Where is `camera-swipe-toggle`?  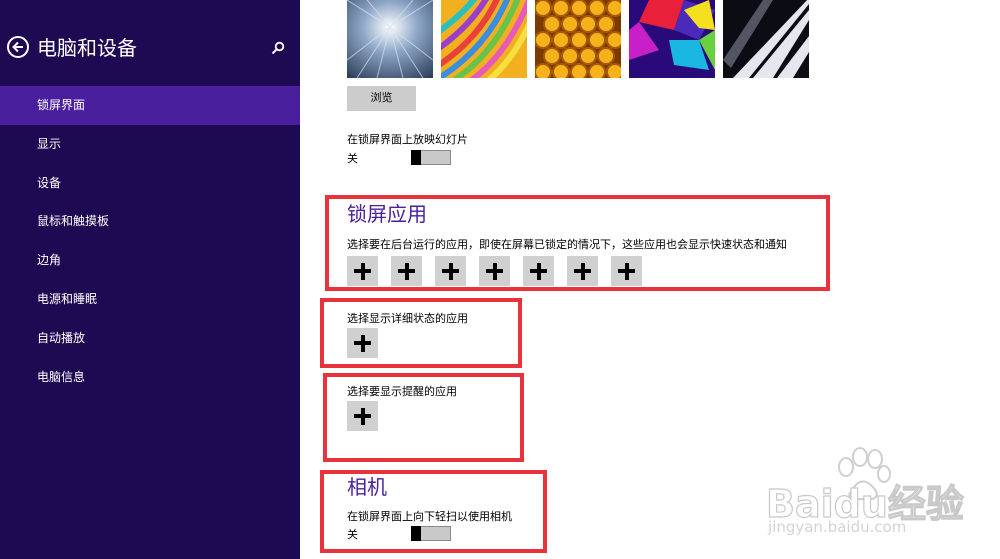
camera-swipe-toggle is located at coordinates (431, 533).